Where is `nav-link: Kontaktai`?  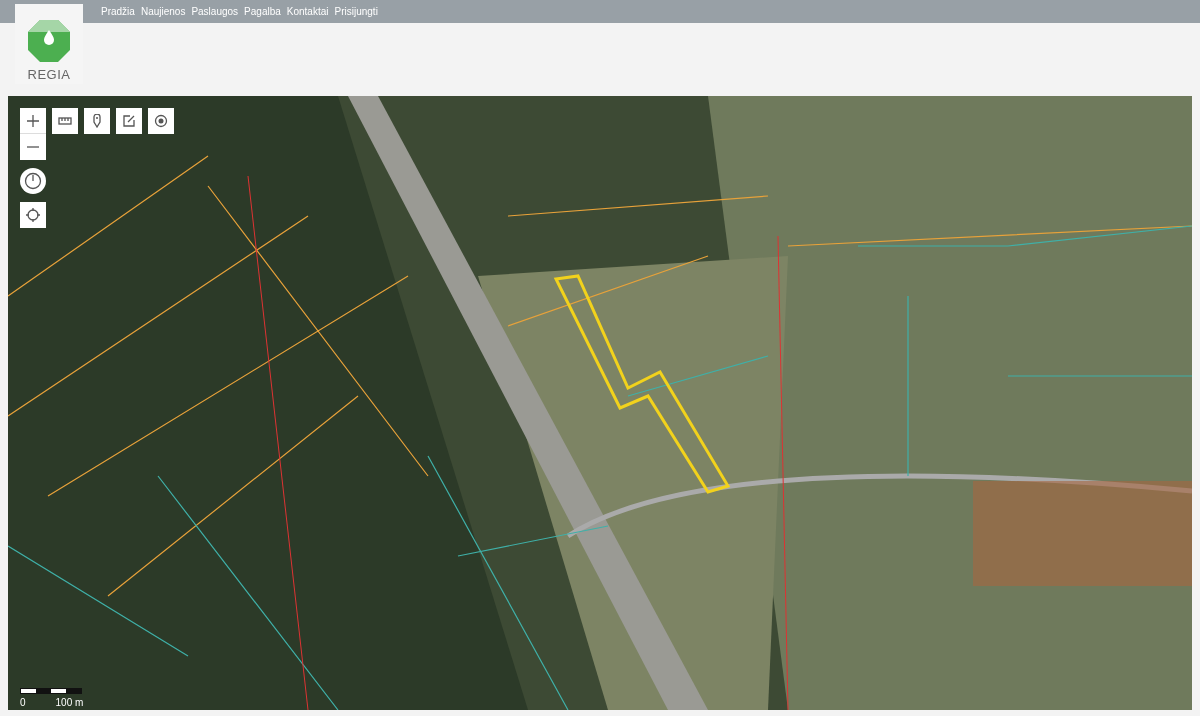
nav-link: Kontaktai is located at coordinates (307, 11).